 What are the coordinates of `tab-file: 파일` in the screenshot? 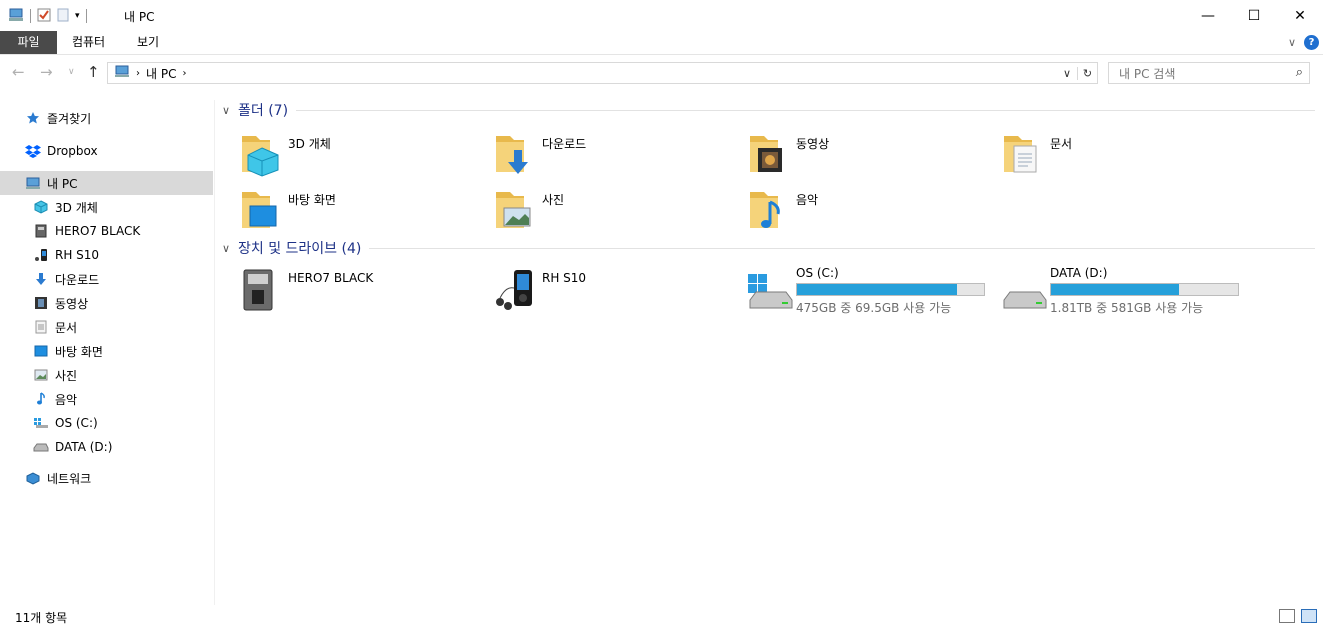 It's located at (28, 42).